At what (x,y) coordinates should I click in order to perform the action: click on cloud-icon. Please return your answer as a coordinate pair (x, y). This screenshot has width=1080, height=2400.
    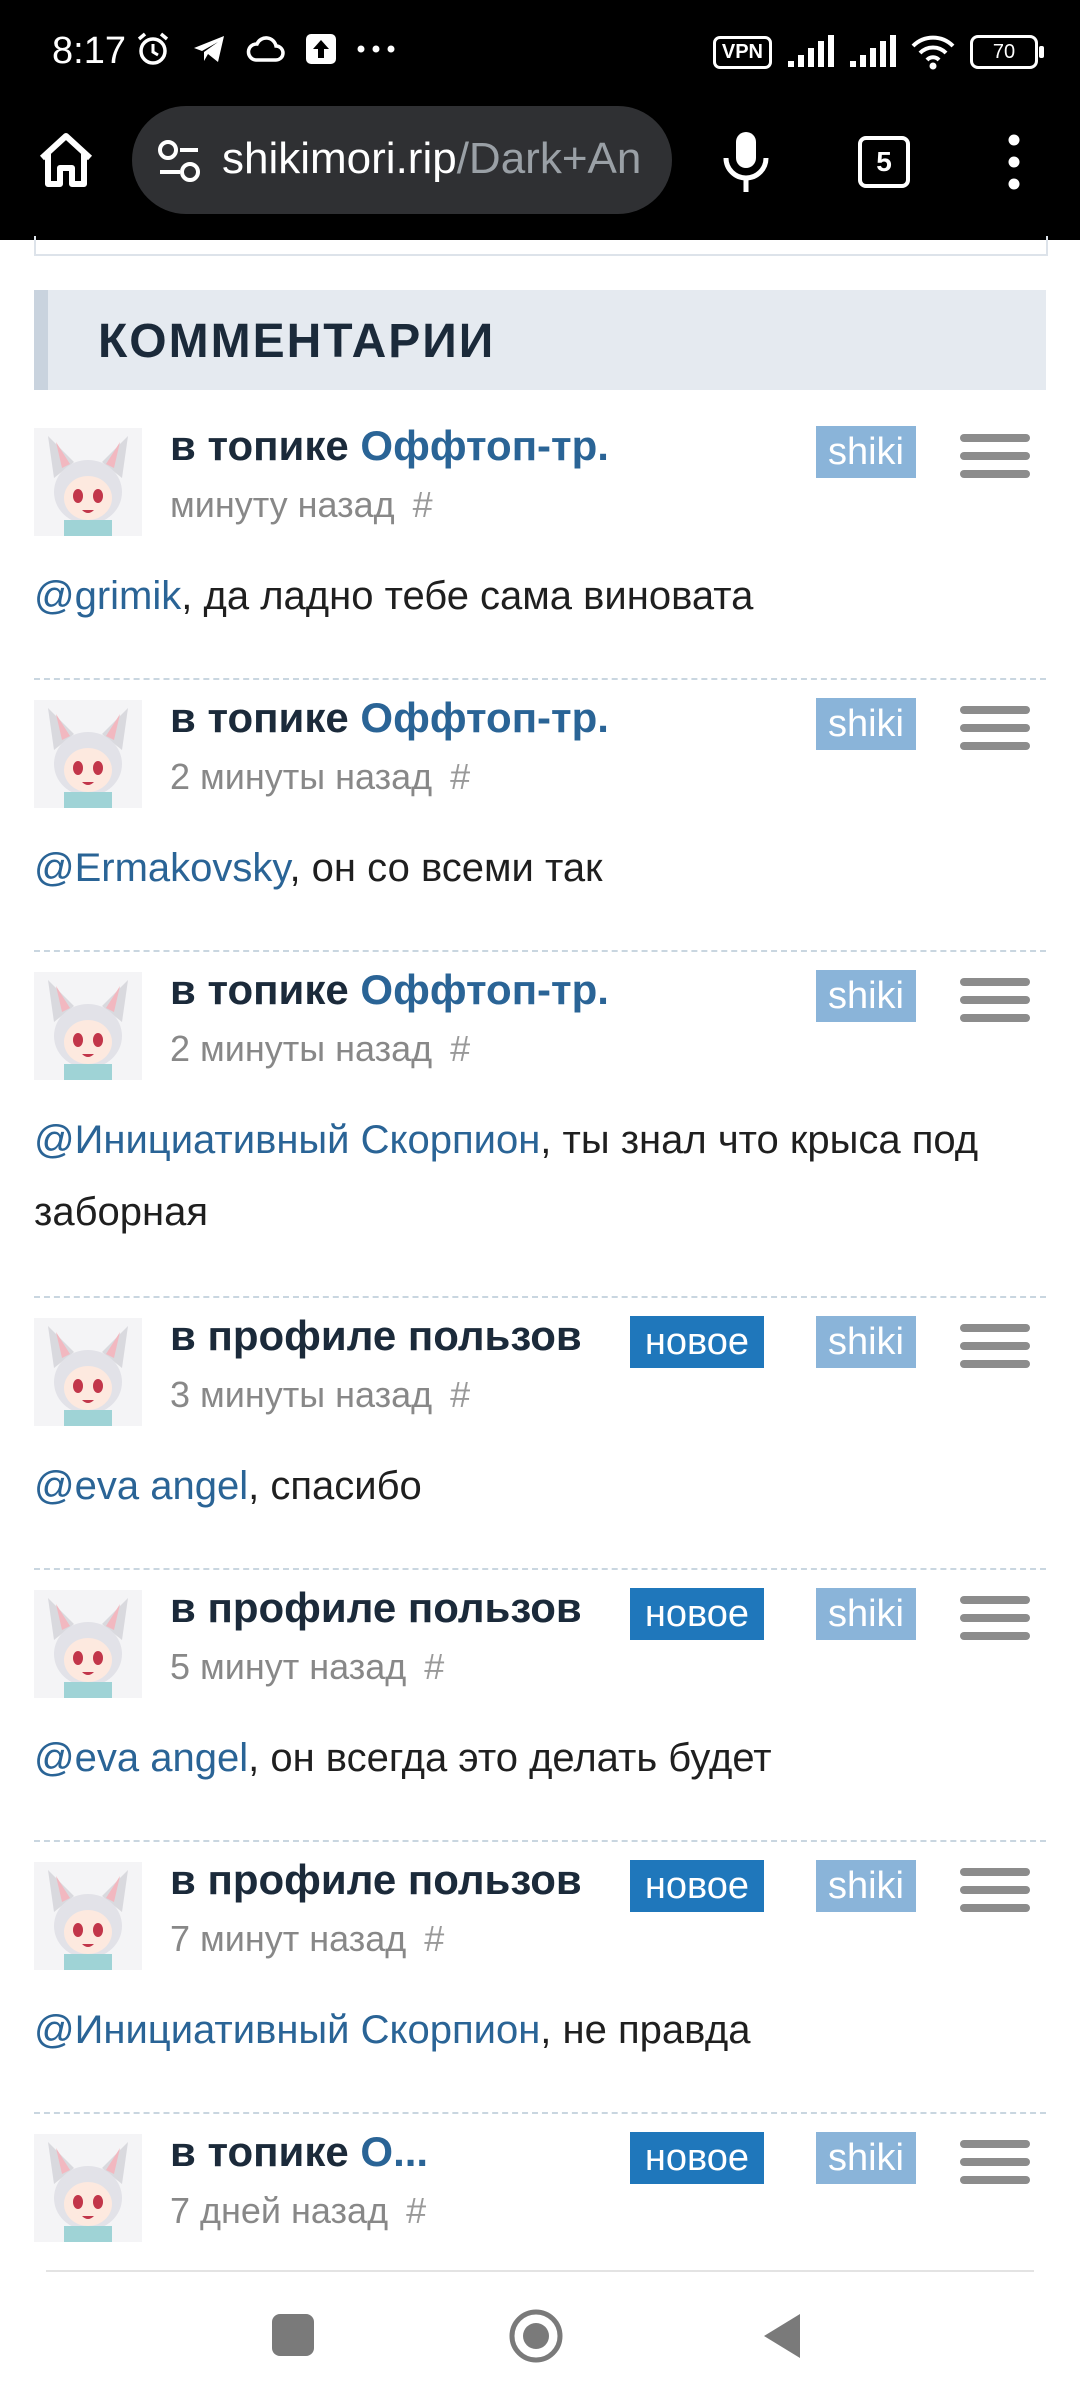
    Looking at the image, I should click on (265, 49).